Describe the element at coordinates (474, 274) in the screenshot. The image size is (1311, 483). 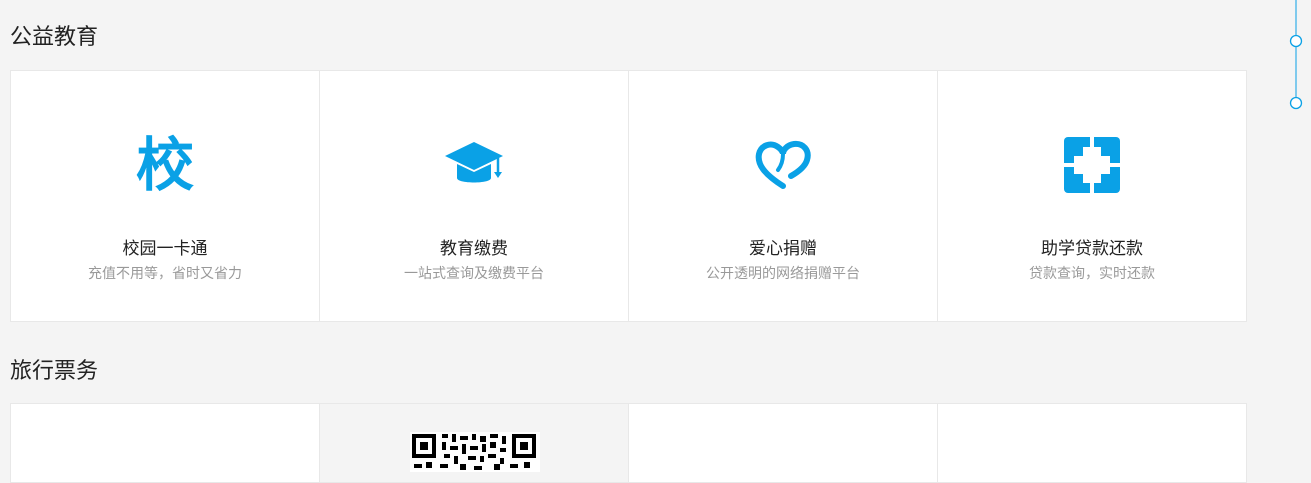
I see `service-desc: 一站式查询及缴费平台` at that location.